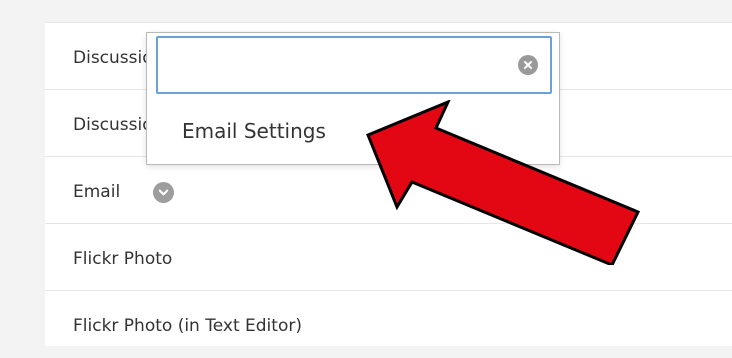 This screenshot has width=732, height=358. I want to click on chevron-down-icon, so click(163, 192).